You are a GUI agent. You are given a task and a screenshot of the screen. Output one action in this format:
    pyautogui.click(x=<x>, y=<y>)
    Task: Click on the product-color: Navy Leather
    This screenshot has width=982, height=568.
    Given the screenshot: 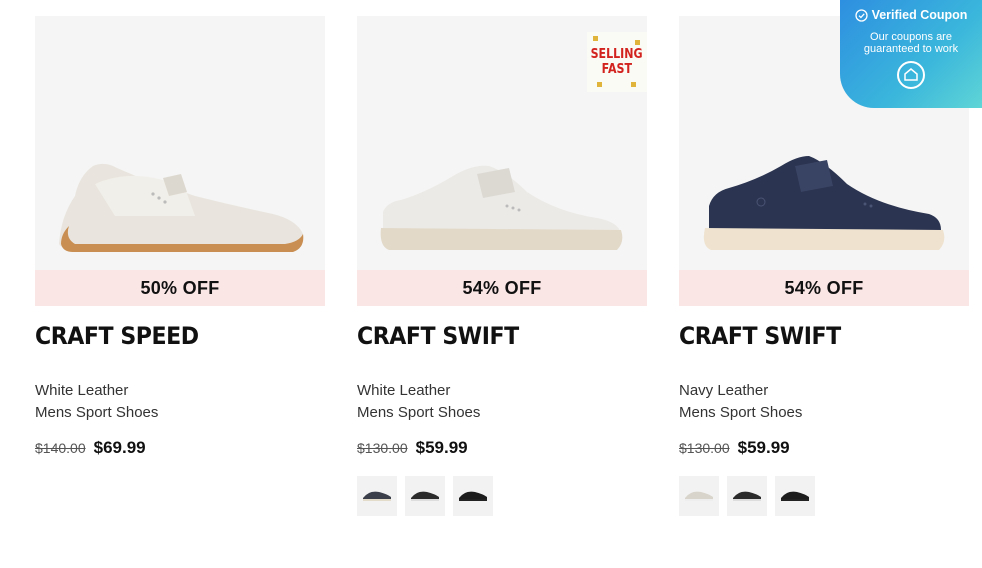 What is the action you would take?
    pyautogui.click(x=724, y=390)
    